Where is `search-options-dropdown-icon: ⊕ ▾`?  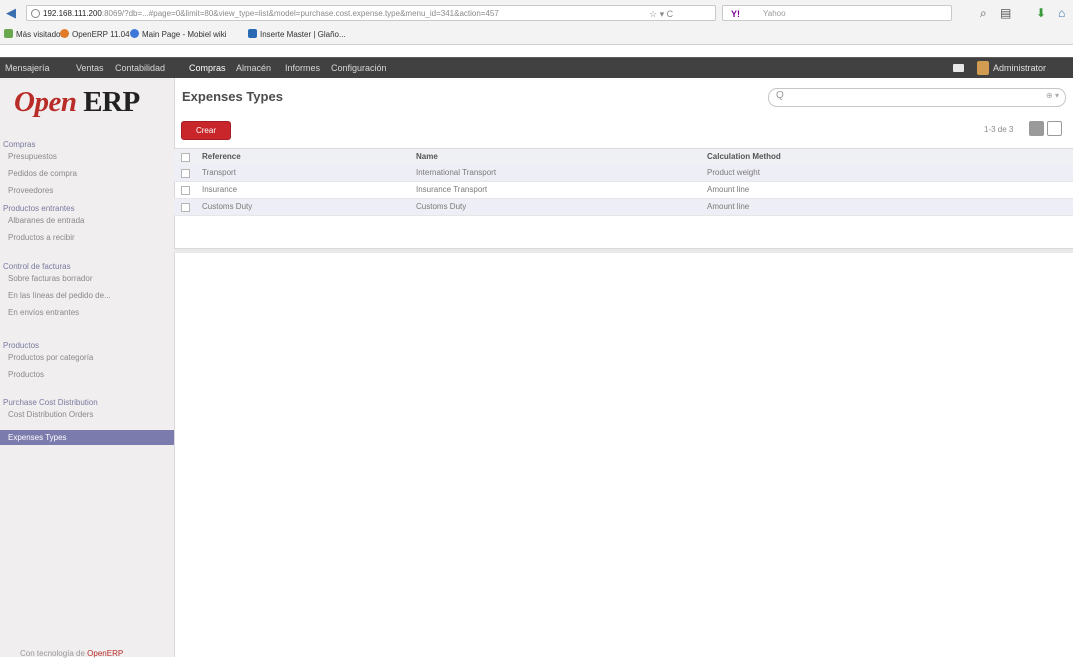
search-options-dropdown-icon: ⊕ ▾ is located at coordinates (1052, 95).